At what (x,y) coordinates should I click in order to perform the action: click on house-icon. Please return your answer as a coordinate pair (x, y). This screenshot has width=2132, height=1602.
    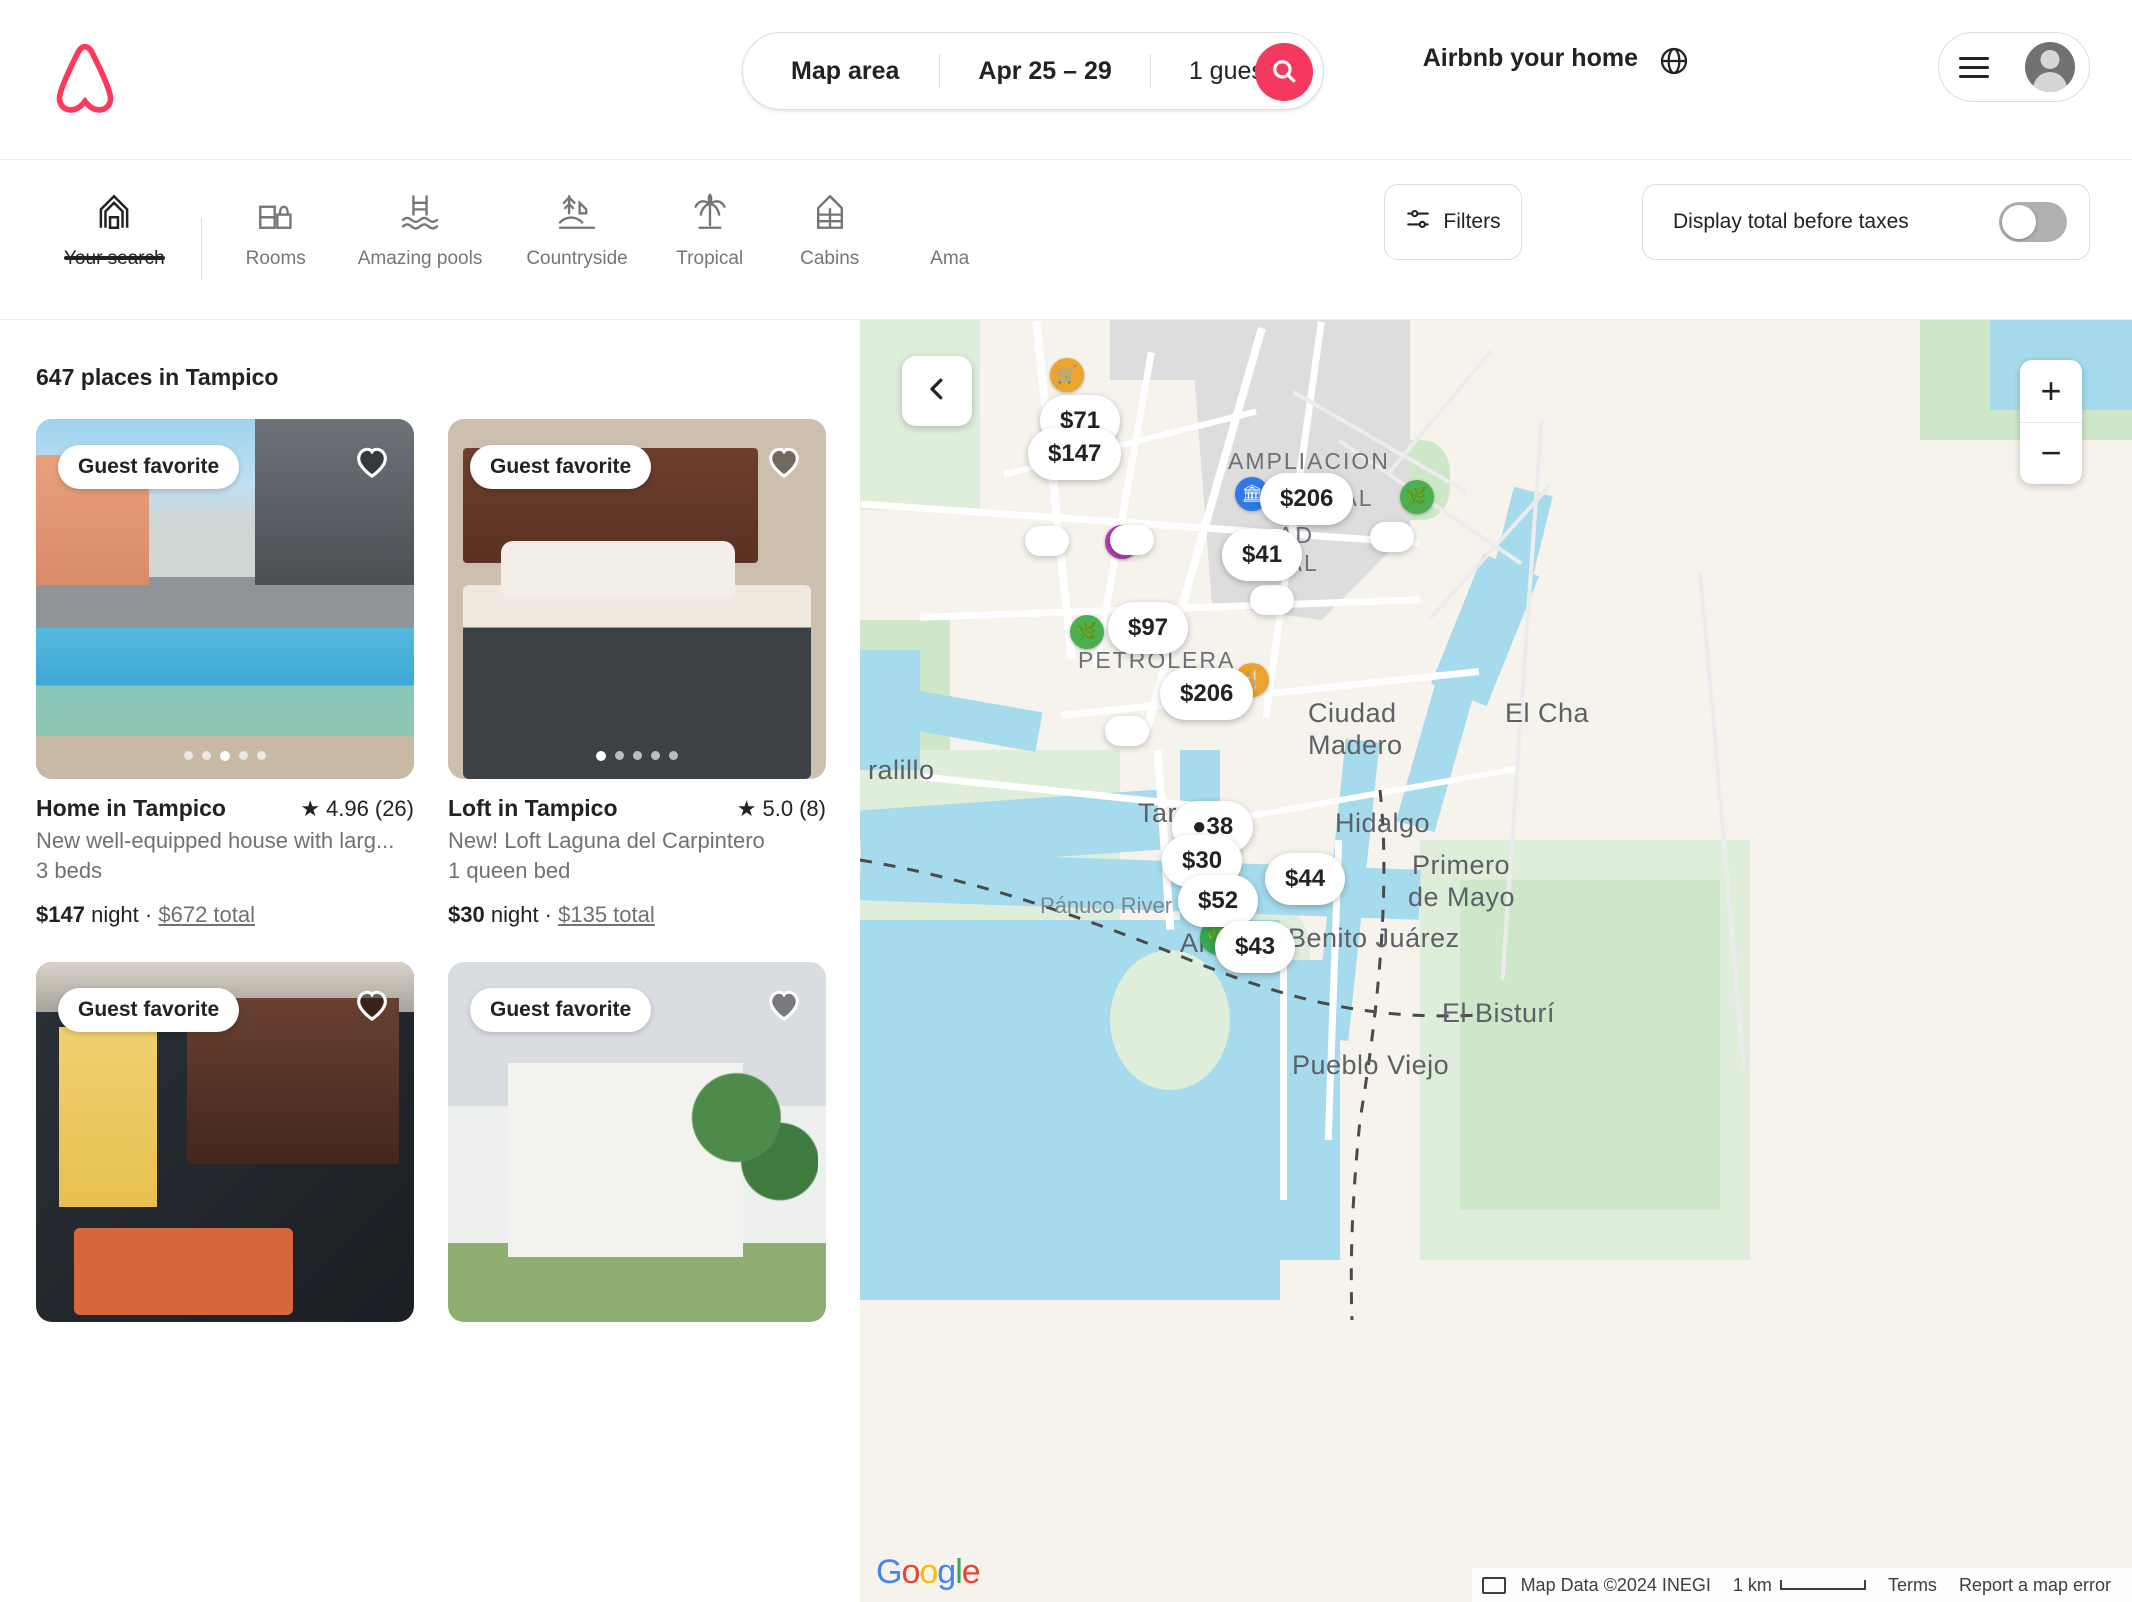
    Looking at the image, I should click on (114, 212).